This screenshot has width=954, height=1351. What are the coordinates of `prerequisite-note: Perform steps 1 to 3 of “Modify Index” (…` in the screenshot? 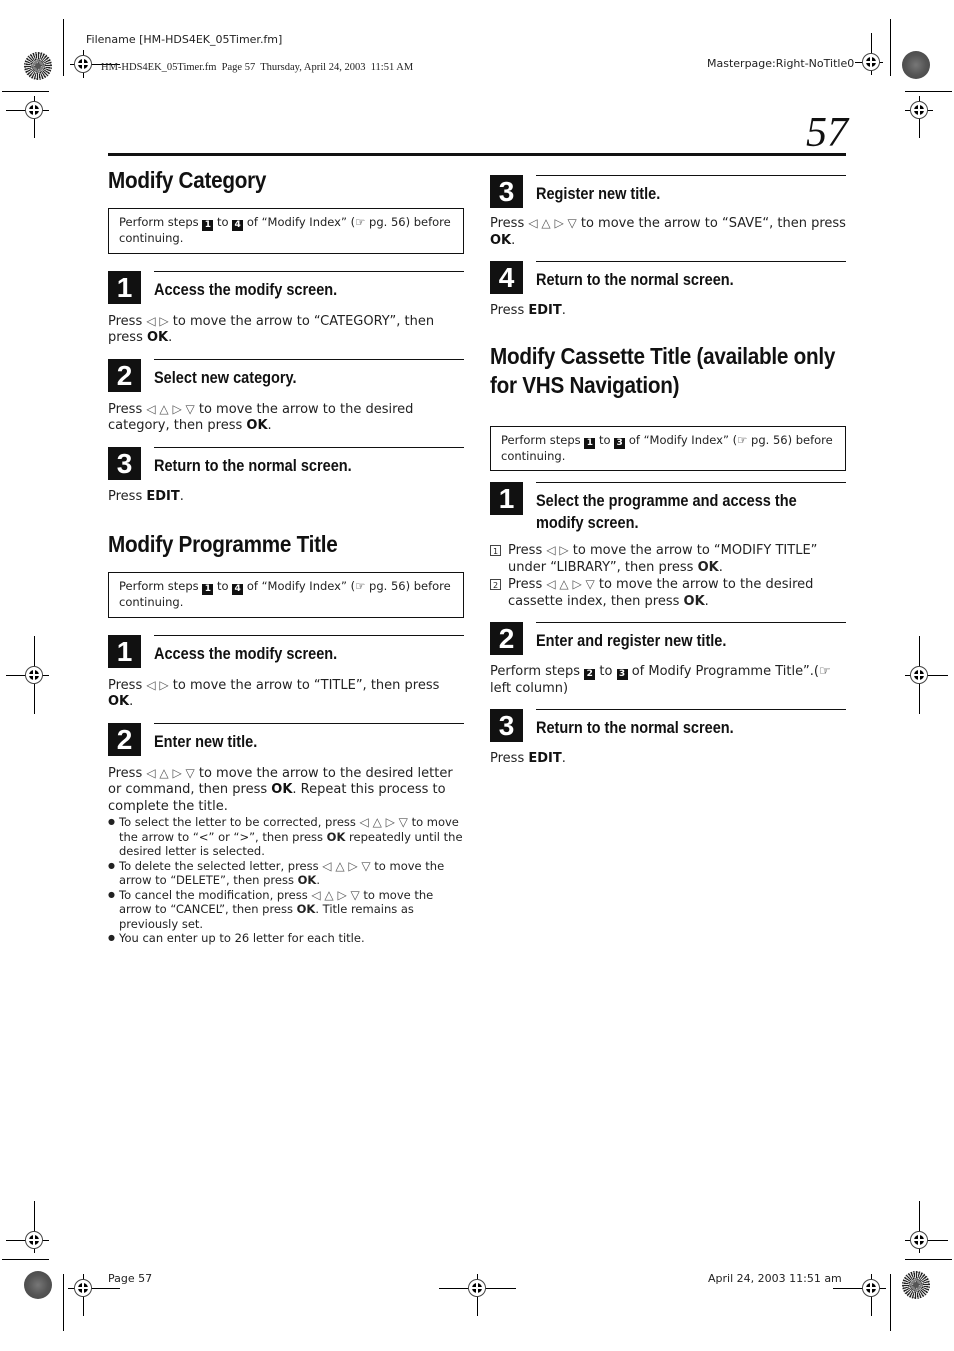 It's located at (668, 448).